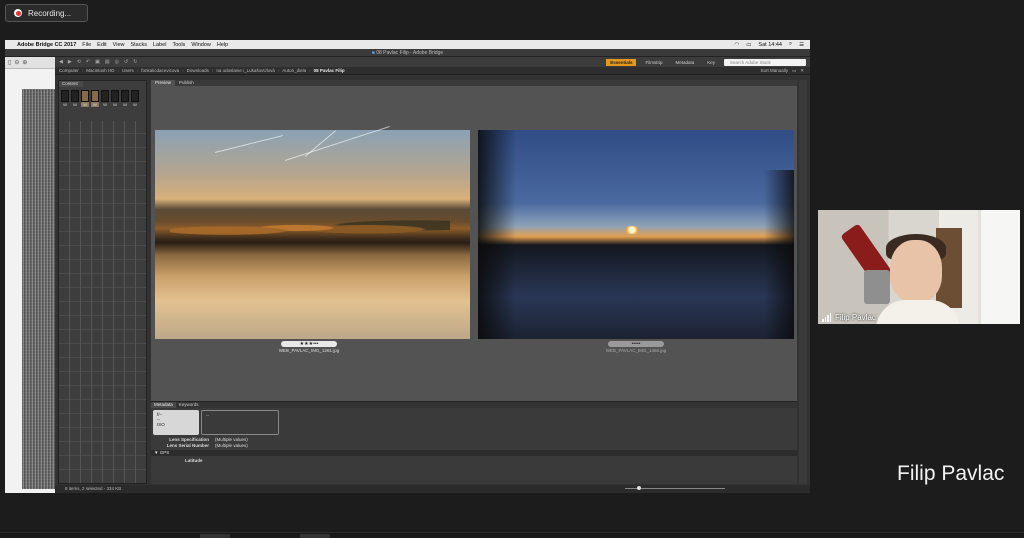  What do you see at coordinates (163, 405) in the screenshot?
I see `tab-metadata: Metadata` at bounding box center [163, 405].